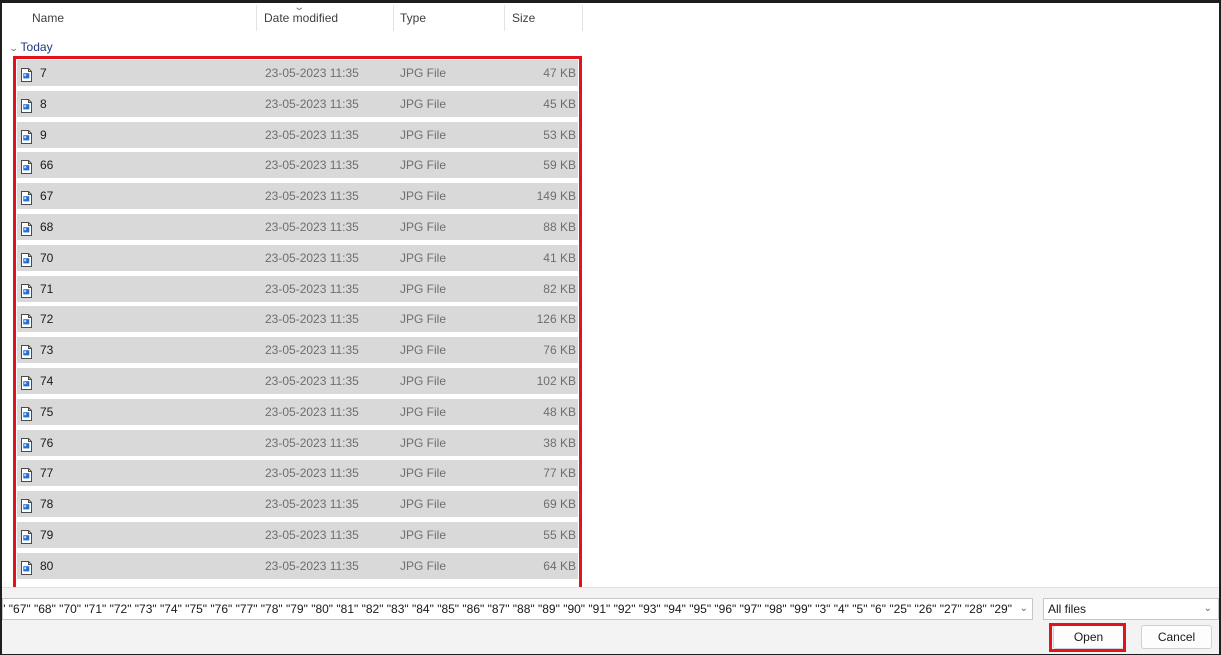 The height and width of the screenshot is (655, 1221). I want to click on file-type-select: All files ⌄, so click(1131, 609).